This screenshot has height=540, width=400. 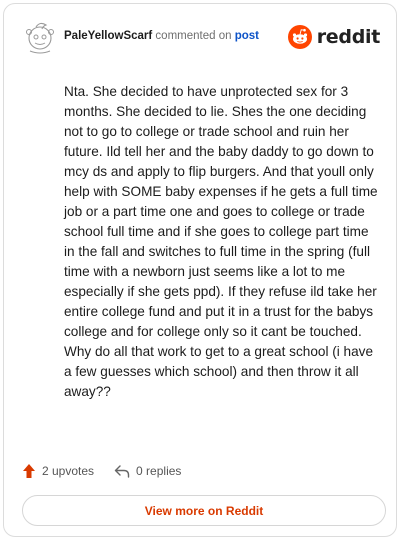 I want to click on brand-wordmark: reddit, so click(x=348, y=37).